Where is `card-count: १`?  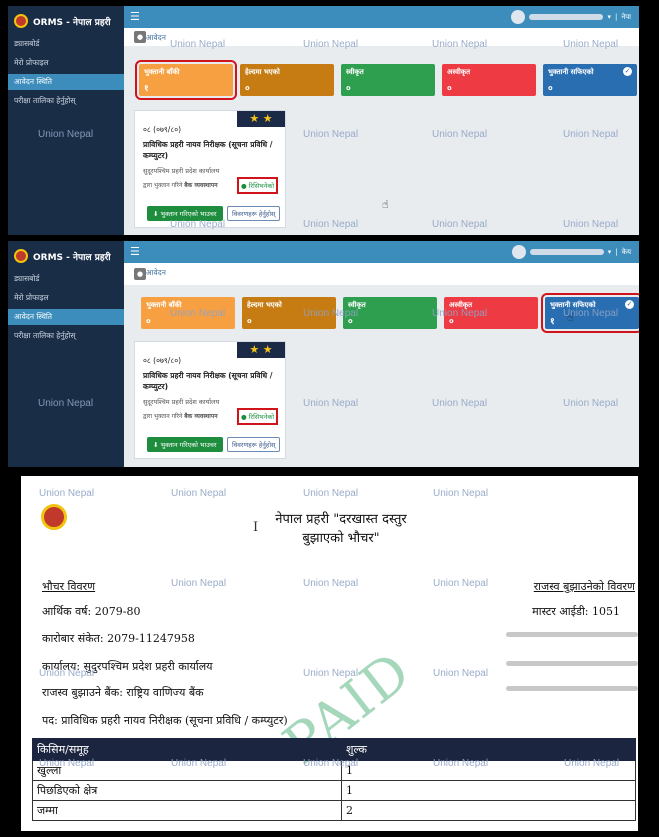 card-count: १ is located at coordinates (146, 89).